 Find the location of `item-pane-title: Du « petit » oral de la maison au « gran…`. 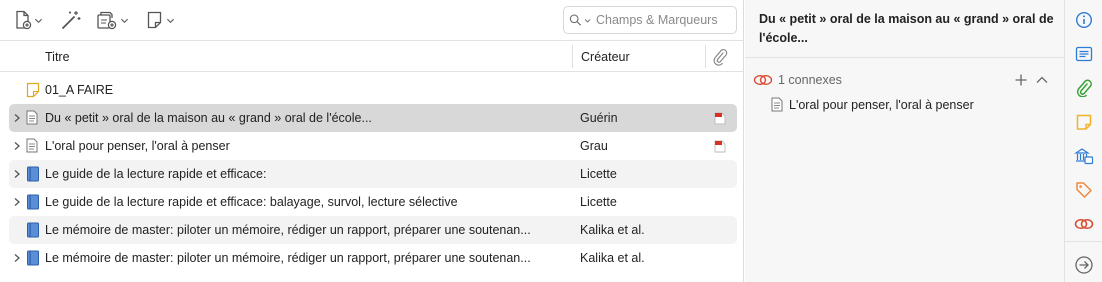

item-pane-title: Du « petit » oral de la maison au « gran… is located at coordinates (906, 28).